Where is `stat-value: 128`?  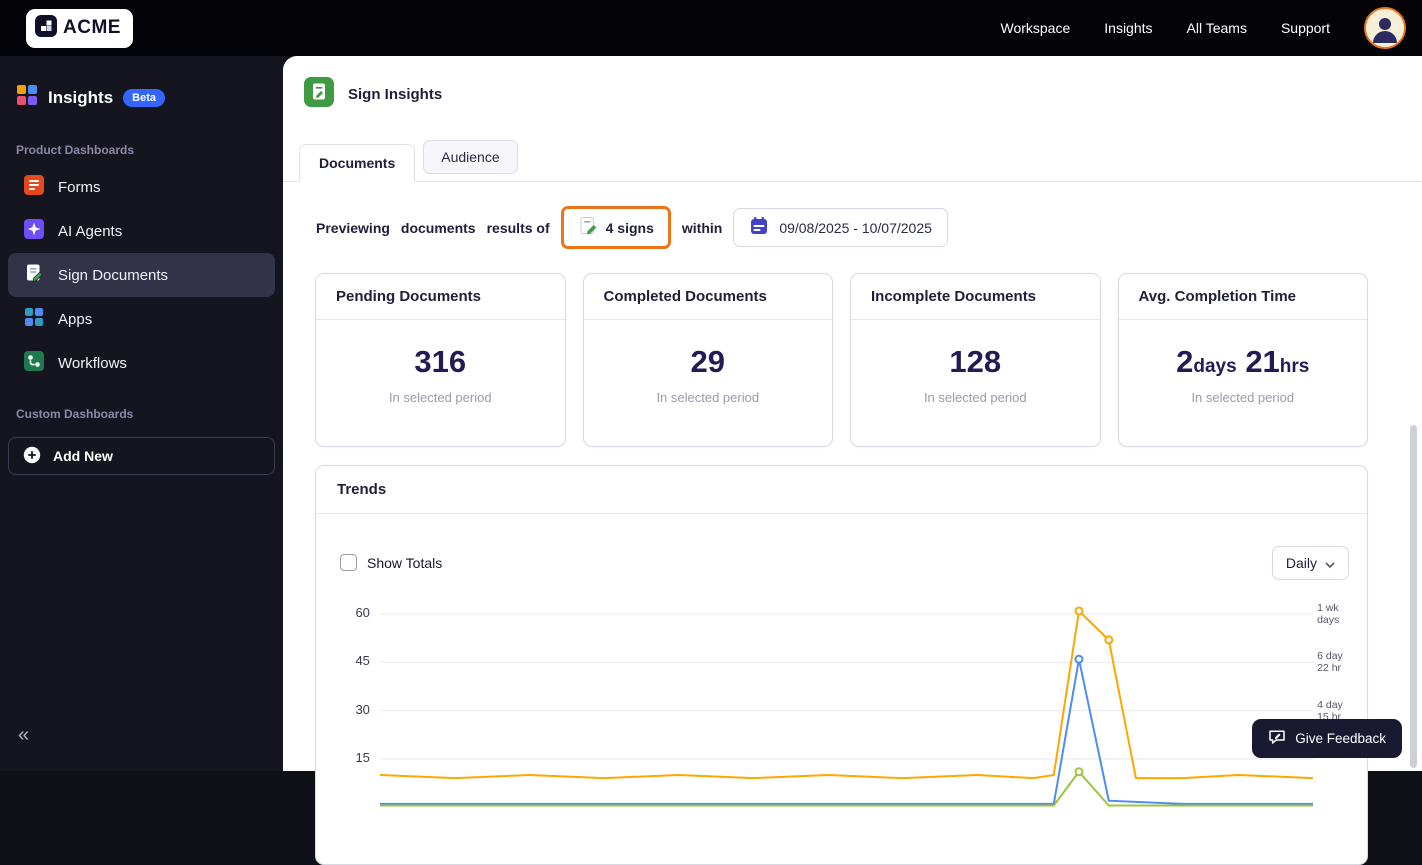 stat-value: 128 is located at coordinates (975, 362).